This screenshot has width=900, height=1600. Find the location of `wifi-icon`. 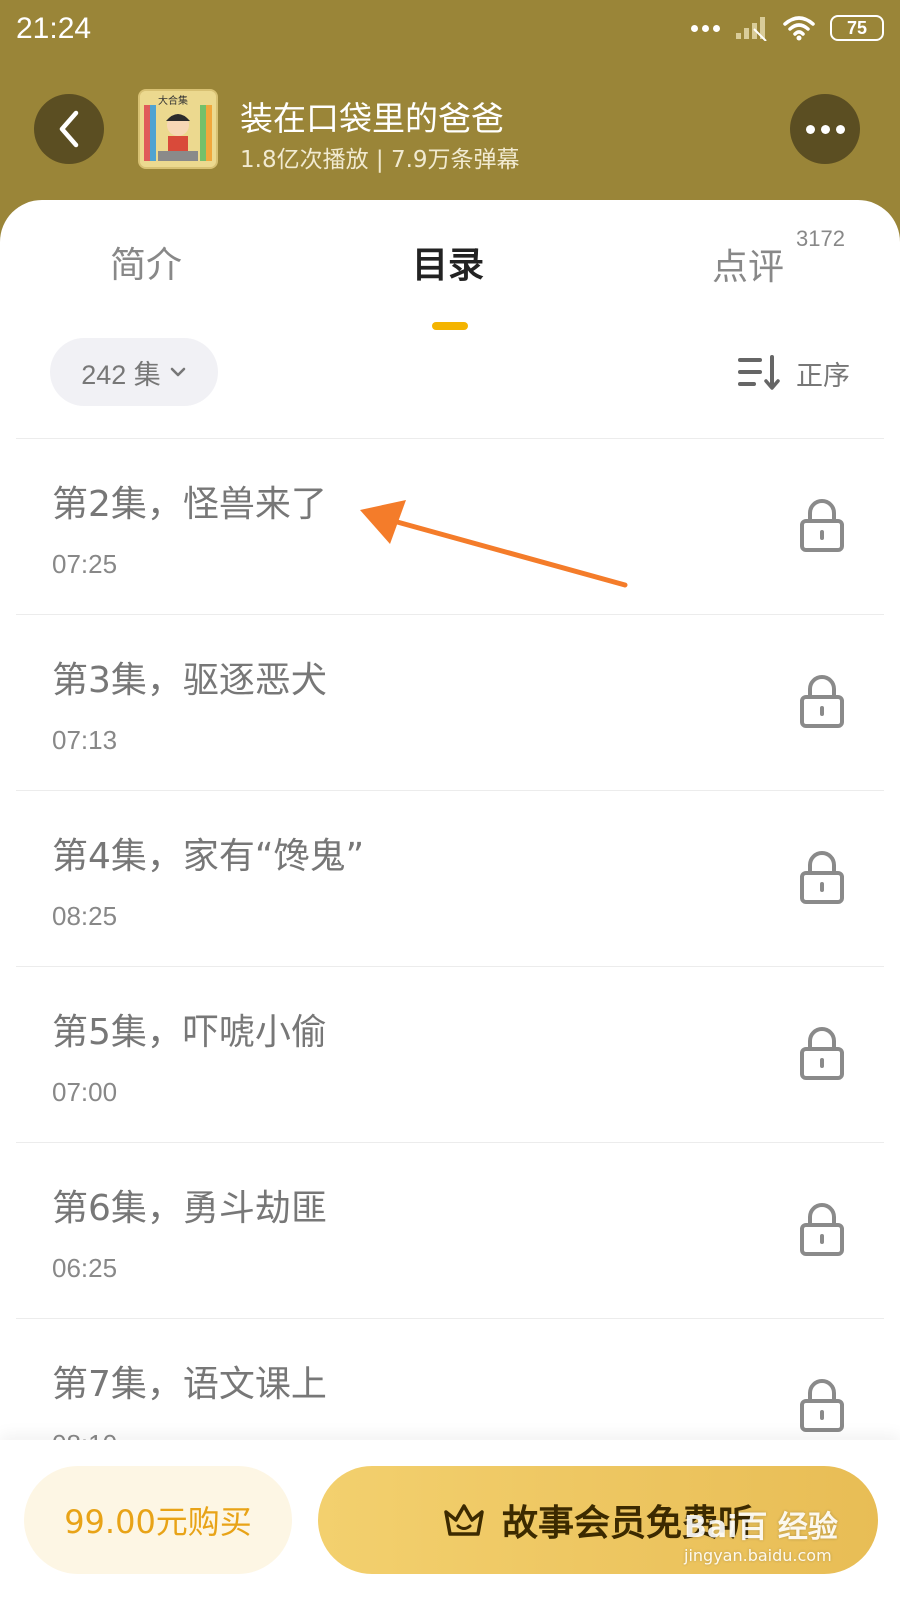

wifi-icon is located at coordinates (799, 28).